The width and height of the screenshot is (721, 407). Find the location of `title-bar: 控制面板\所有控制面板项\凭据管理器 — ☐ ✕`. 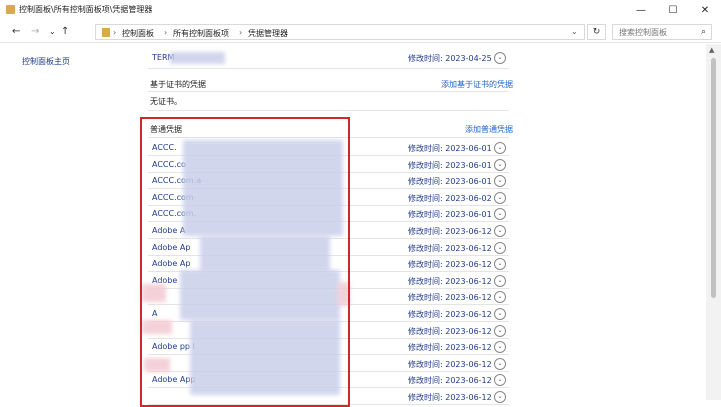

title-bar: 控制面板\所有控制面板项\凭据管理器 — ☐ ✕ is located at coordinates (360, 10).